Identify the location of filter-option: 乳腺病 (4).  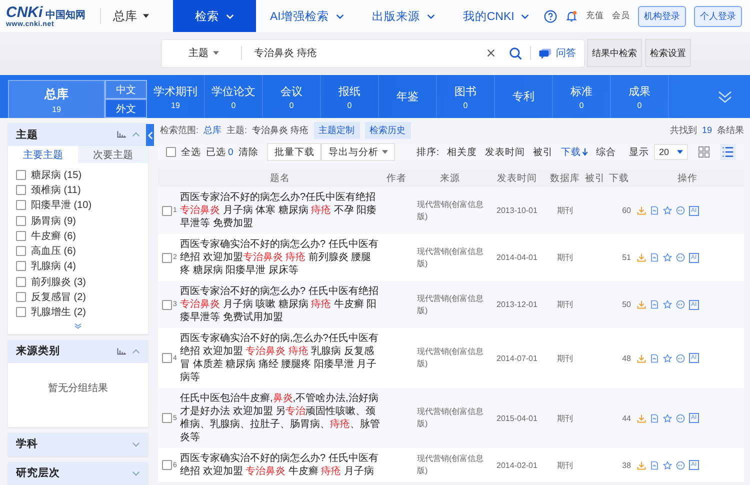
(53, 266).